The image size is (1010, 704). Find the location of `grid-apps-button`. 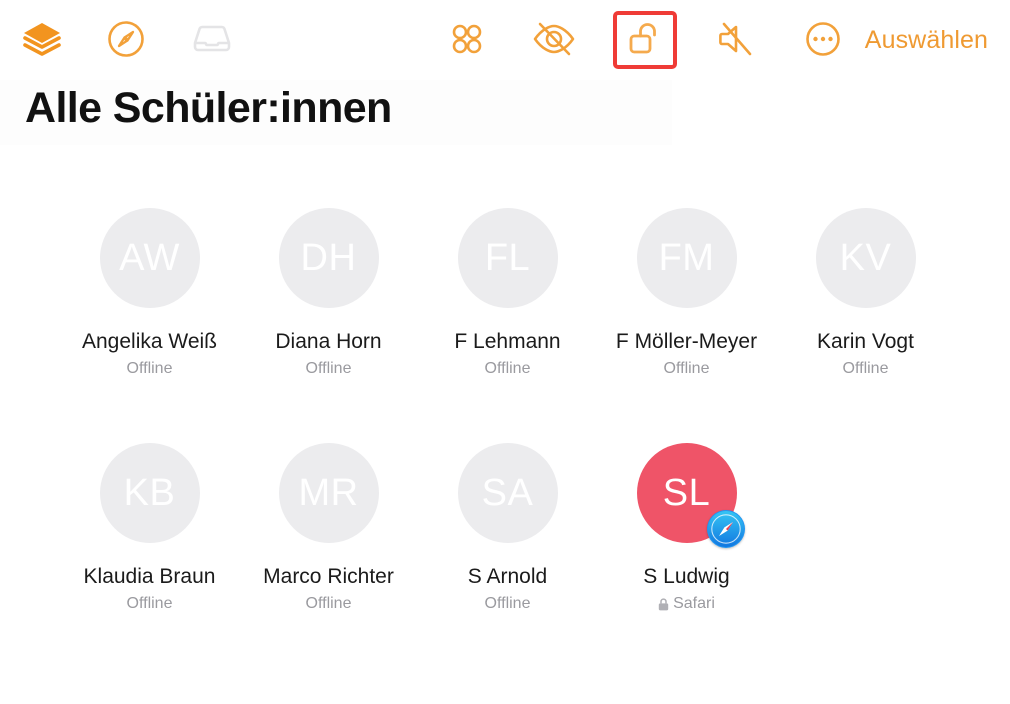

grid-apps-button is located at coordinates (467, 40).